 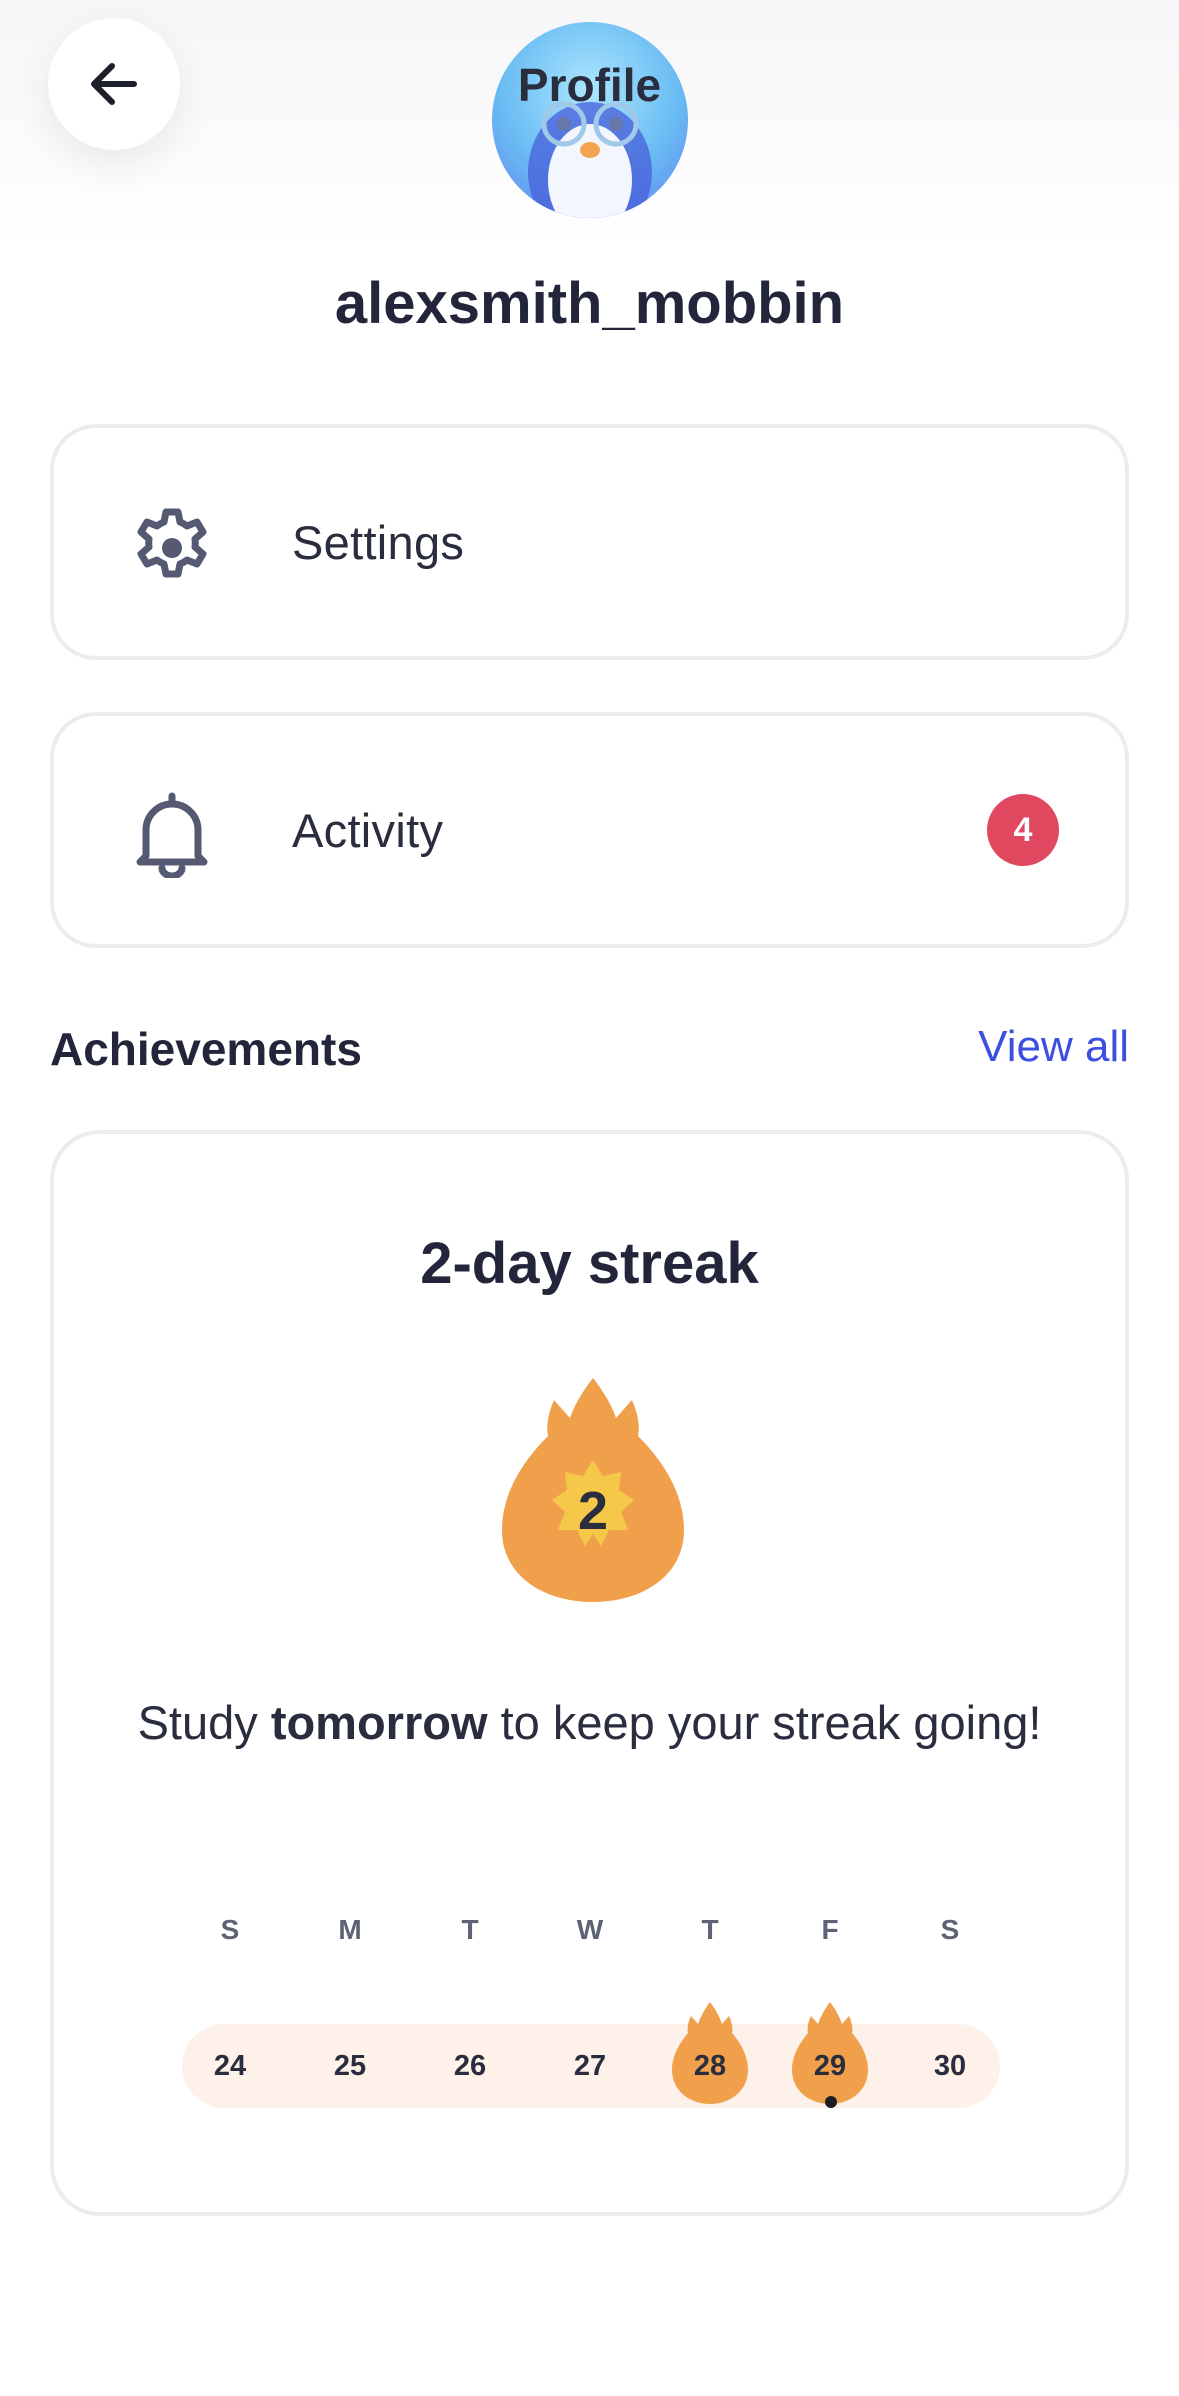 I want to click on activity-item: Activity 4, so click(x=589, y=830).